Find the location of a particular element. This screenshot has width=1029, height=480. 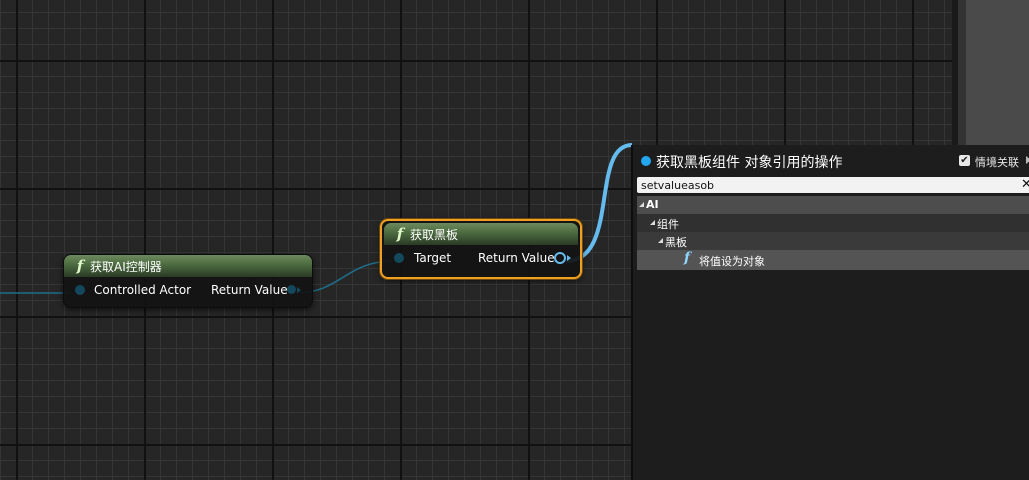

object-type-dot-icon is located at coordinates (646, 161).